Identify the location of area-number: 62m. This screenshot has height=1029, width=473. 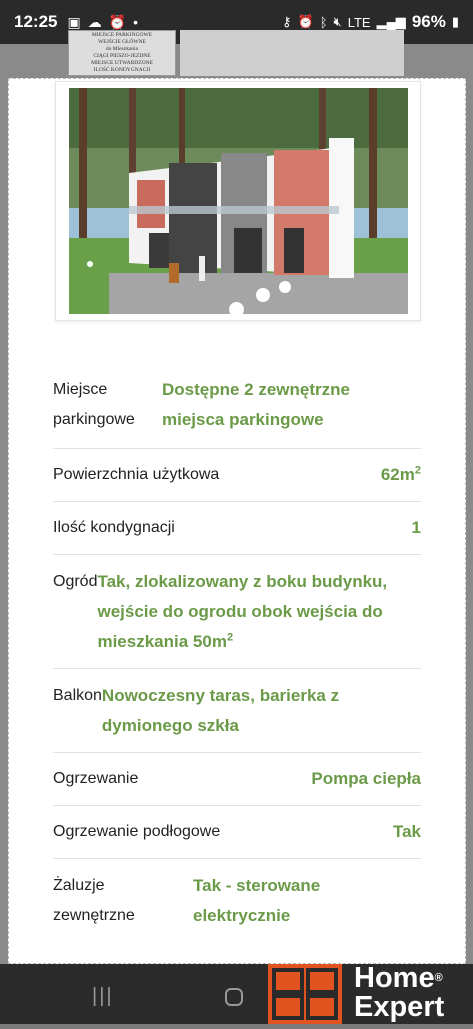
(397, 474).